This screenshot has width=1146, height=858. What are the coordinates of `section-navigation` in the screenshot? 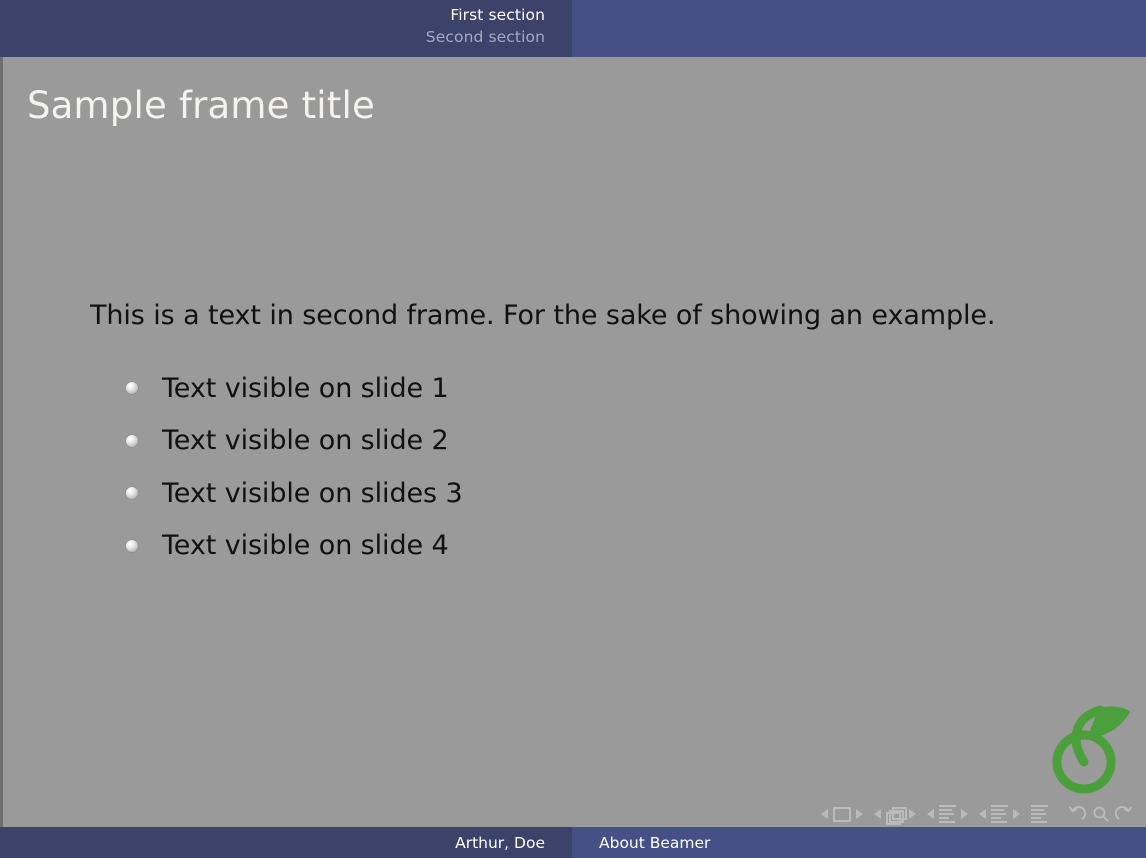 It's located at (999, 814).